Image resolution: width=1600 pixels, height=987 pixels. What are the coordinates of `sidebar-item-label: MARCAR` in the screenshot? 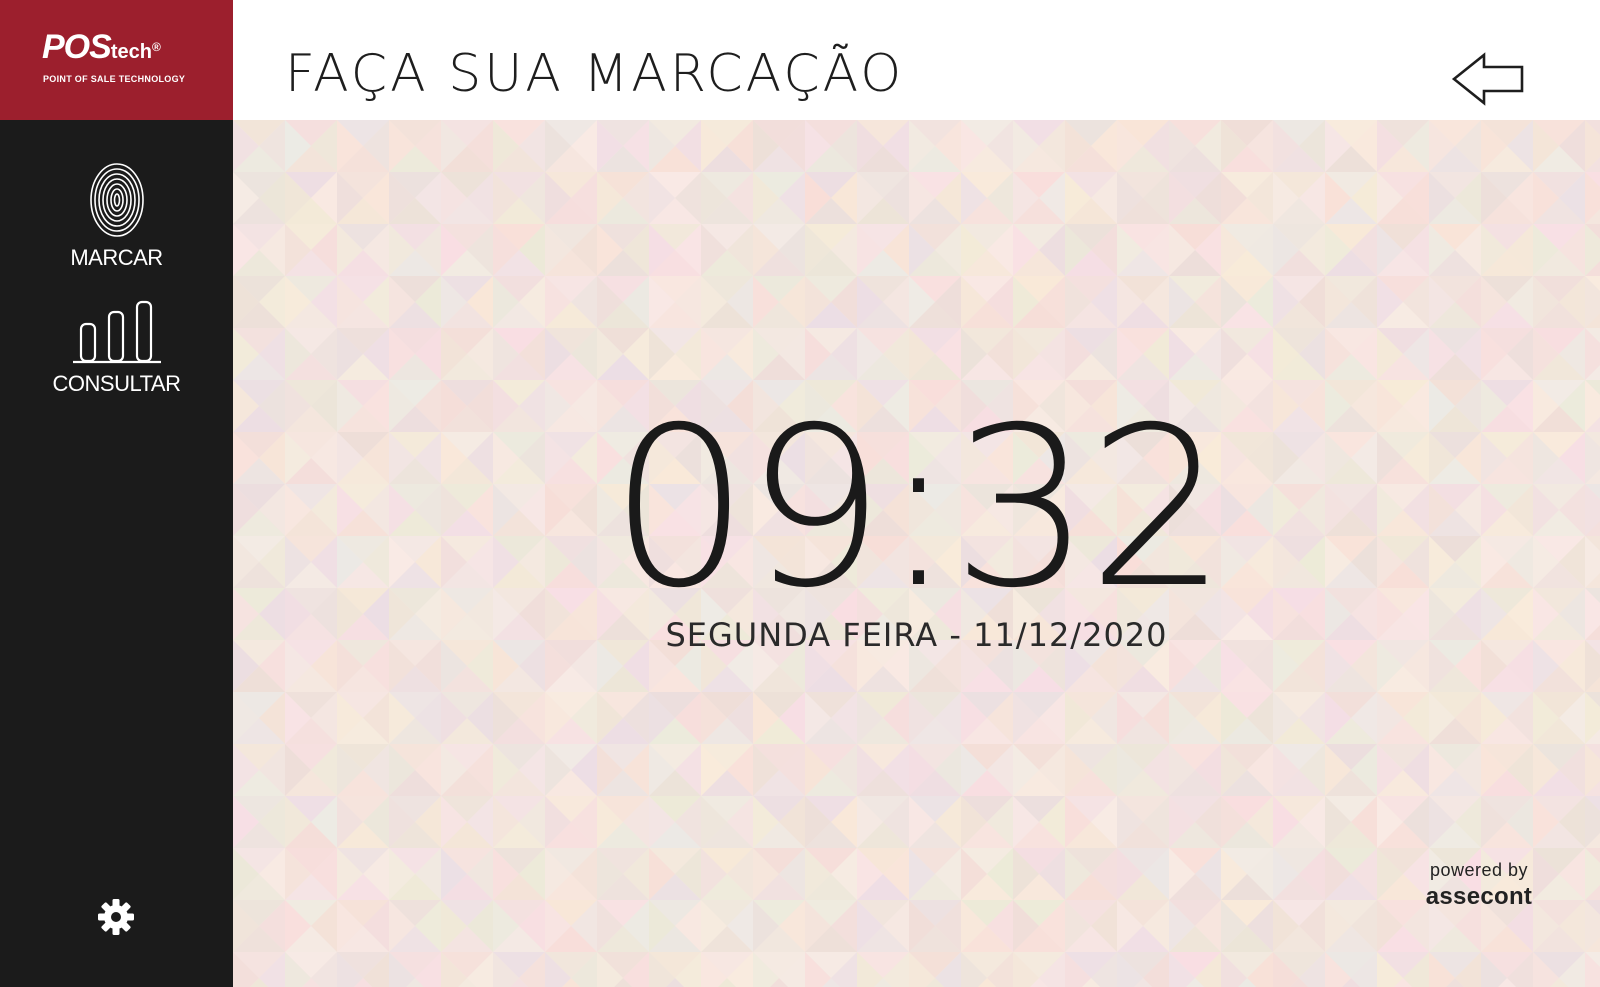 It's located at (116, 257).